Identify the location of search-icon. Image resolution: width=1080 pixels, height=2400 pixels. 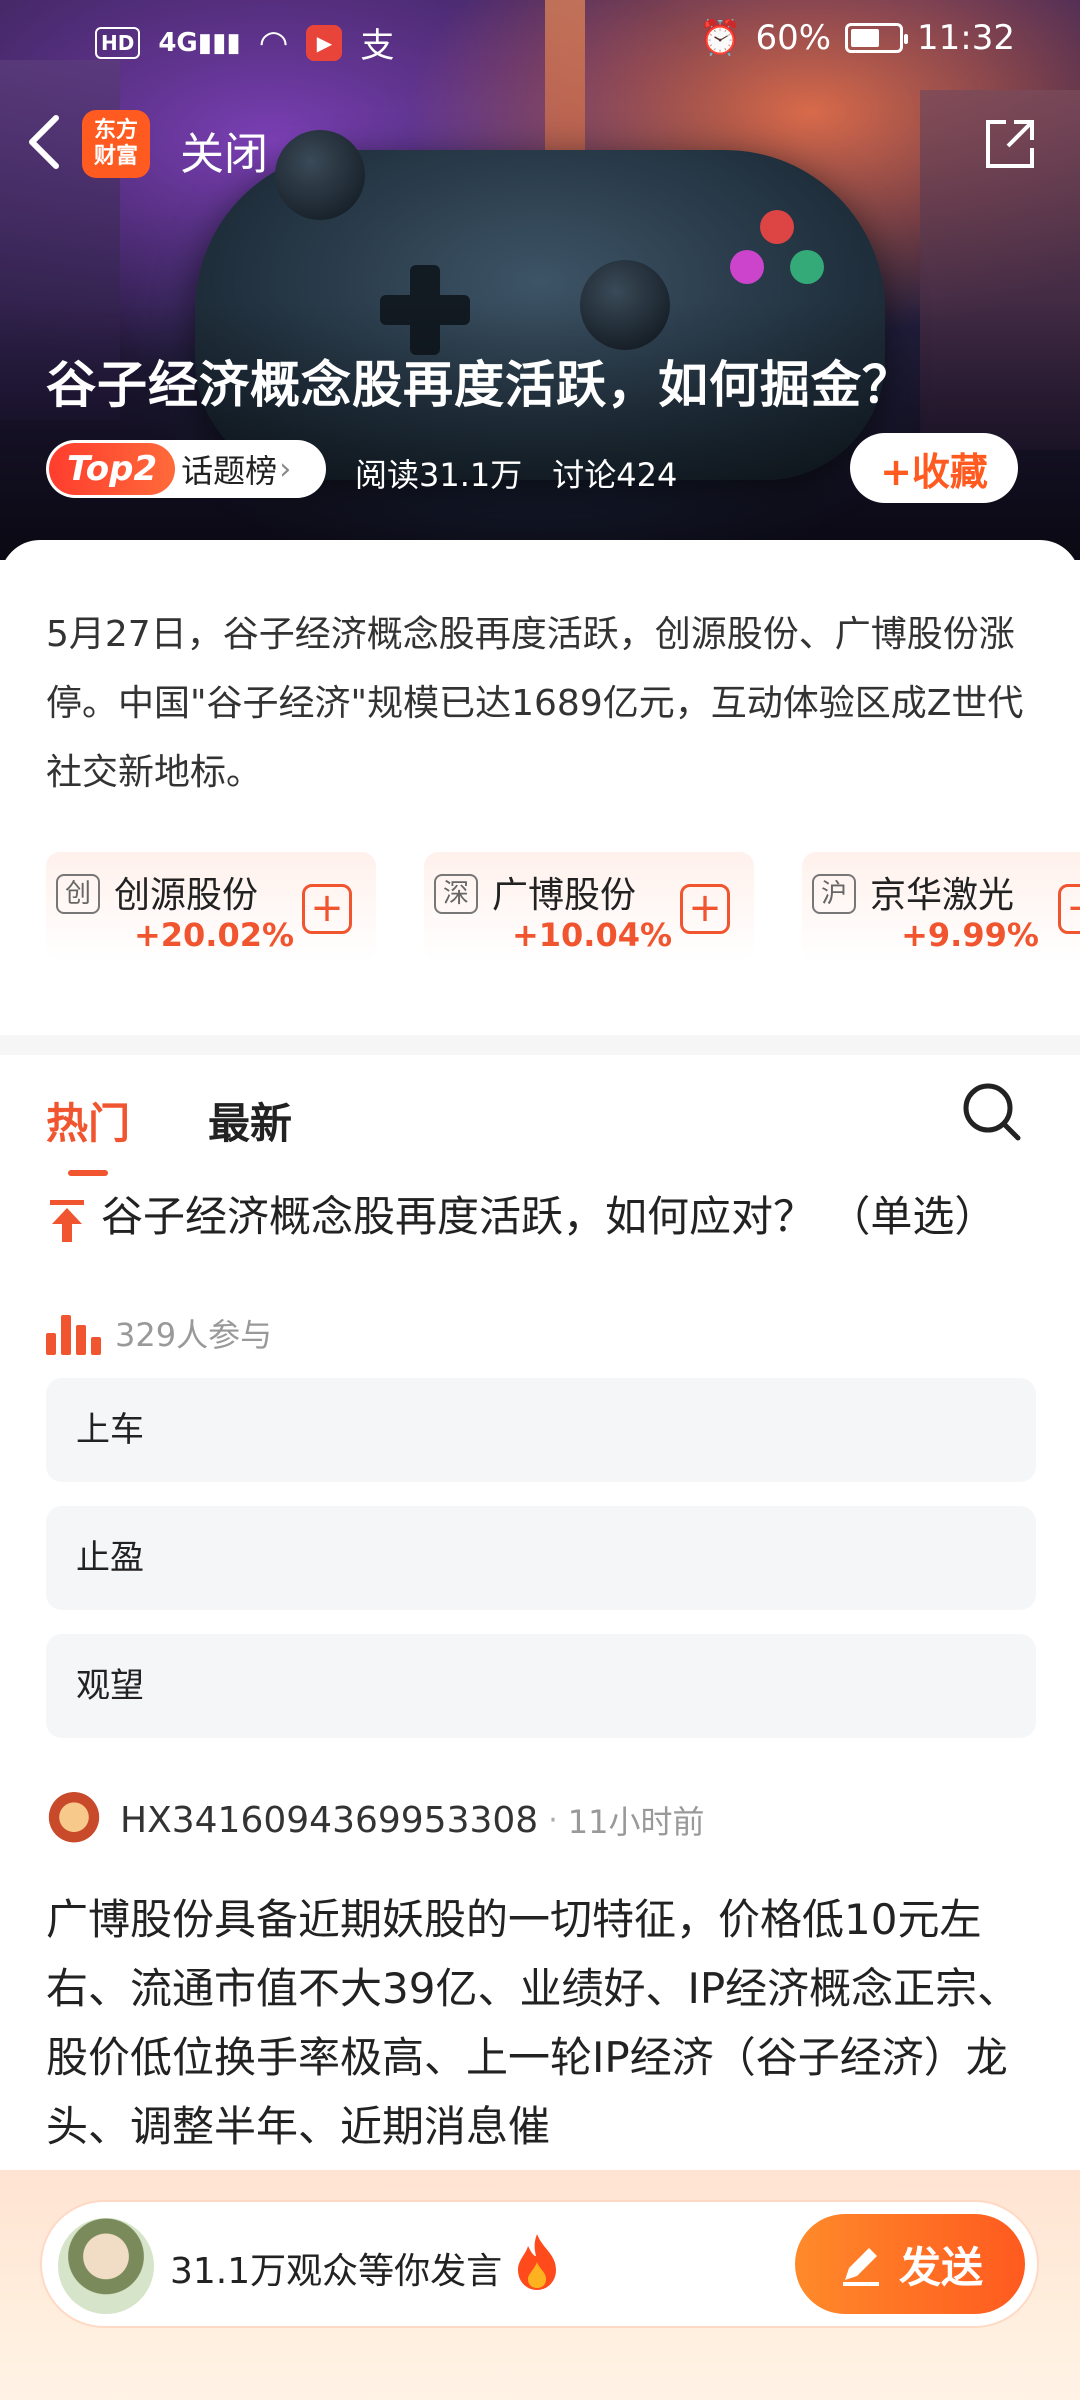
(992, 1112).